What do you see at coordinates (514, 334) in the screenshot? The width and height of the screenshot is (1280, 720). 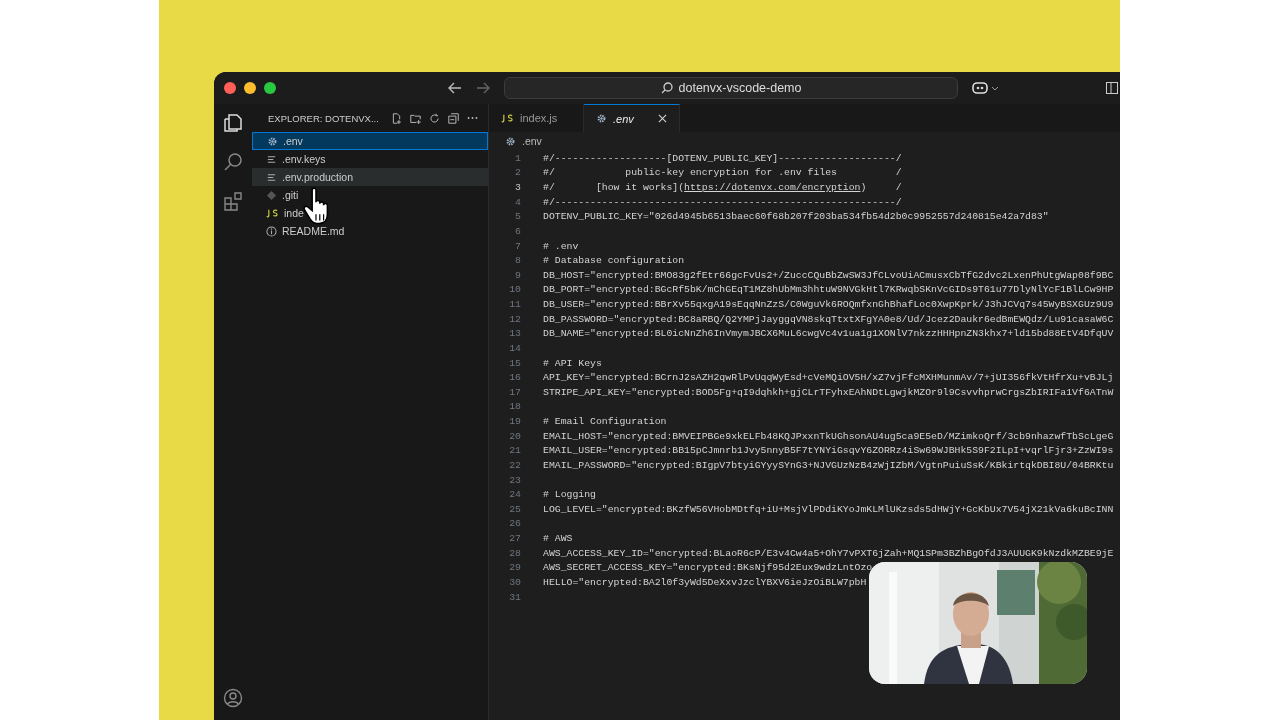 I see `line-number: 13` at bounding box center [514, 334].